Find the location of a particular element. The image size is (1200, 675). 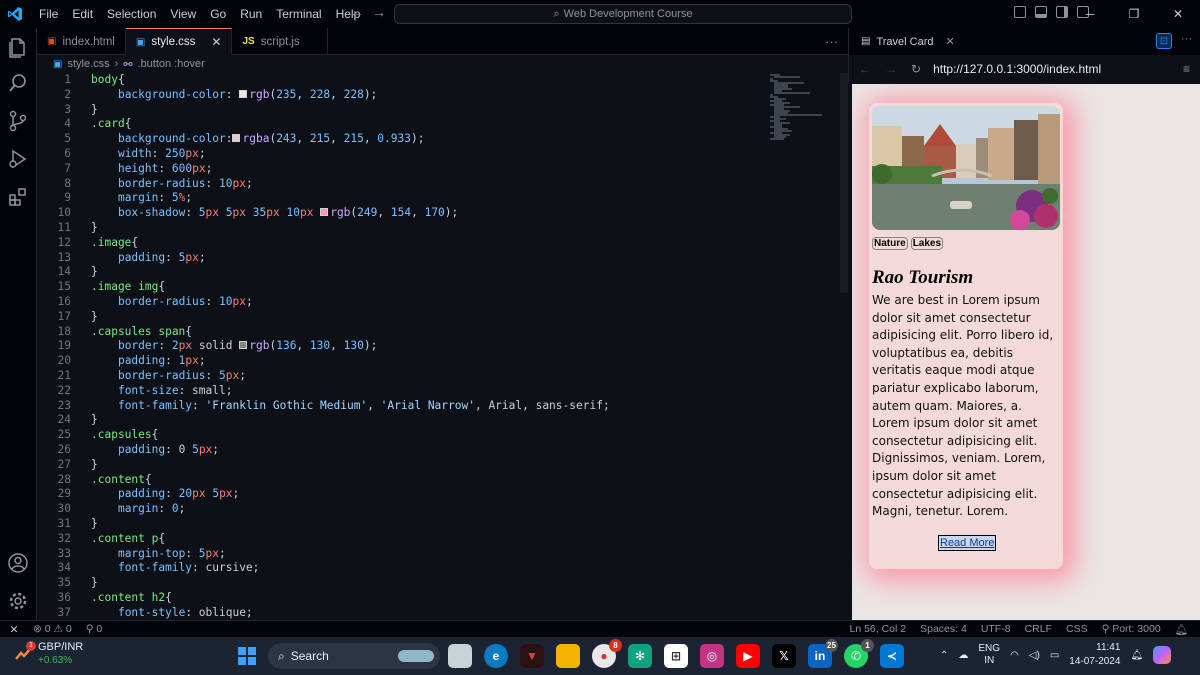

code-line: 18 .capsules span{ is located at coordinates (407, 332).